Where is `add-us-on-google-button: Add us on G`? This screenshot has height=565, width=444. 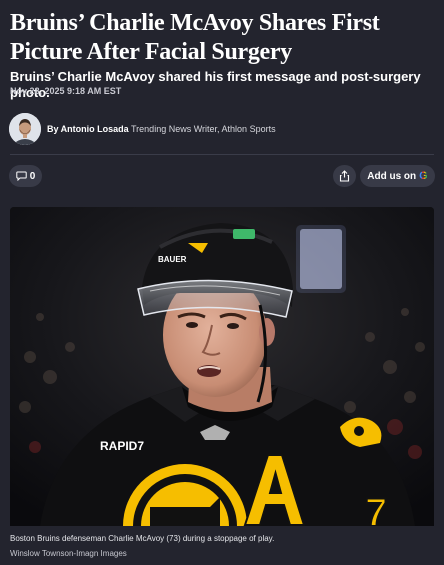
add-us-on-google-button: Add us on G is located at coordinates (397, 176).